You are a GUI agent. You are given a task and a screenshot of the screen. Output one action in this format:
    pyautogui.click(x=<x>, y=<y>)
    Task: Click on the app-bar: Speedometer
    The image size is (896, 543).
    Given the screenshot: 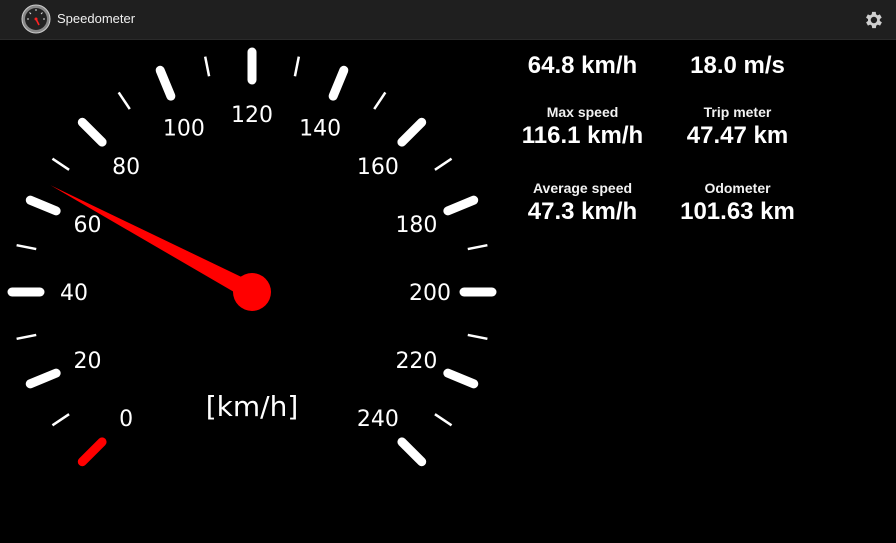 What is the action you would take?
    pyautogui.click(x=448, y=20)
    